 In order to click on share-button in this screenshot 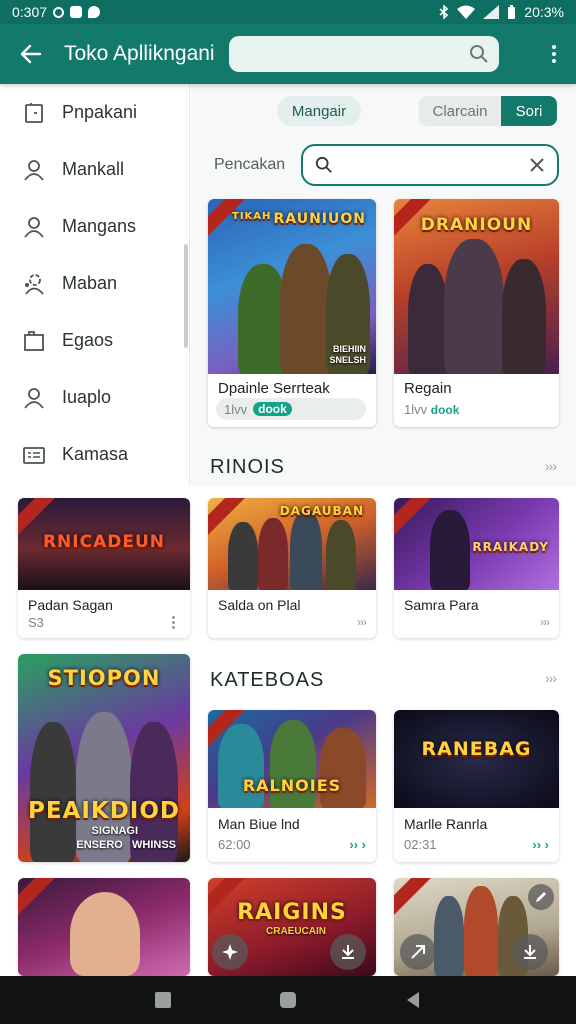, I will do `click(418, 952)`.